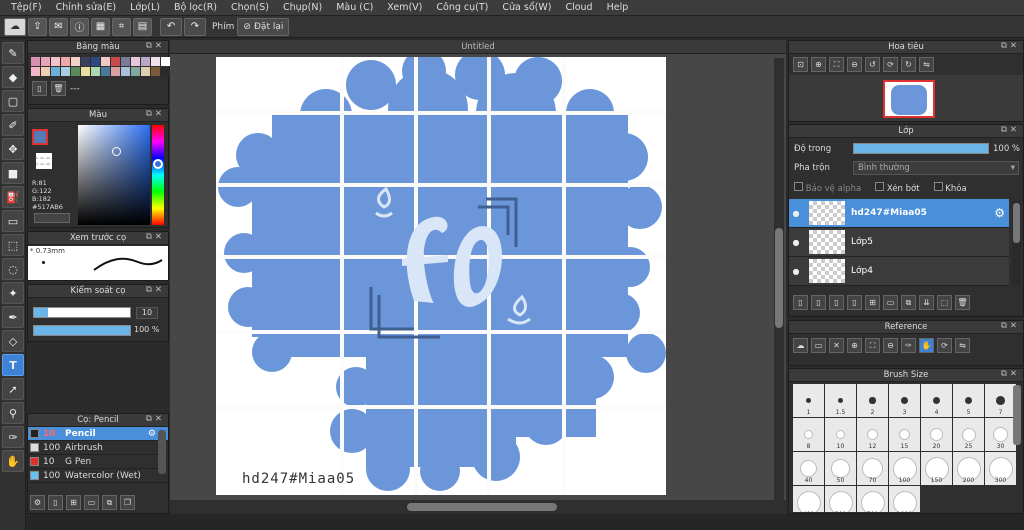  Describe the element at coordinates (840, 400) in the screenshot. I see `brush-size-cell: 1.5` at that location.